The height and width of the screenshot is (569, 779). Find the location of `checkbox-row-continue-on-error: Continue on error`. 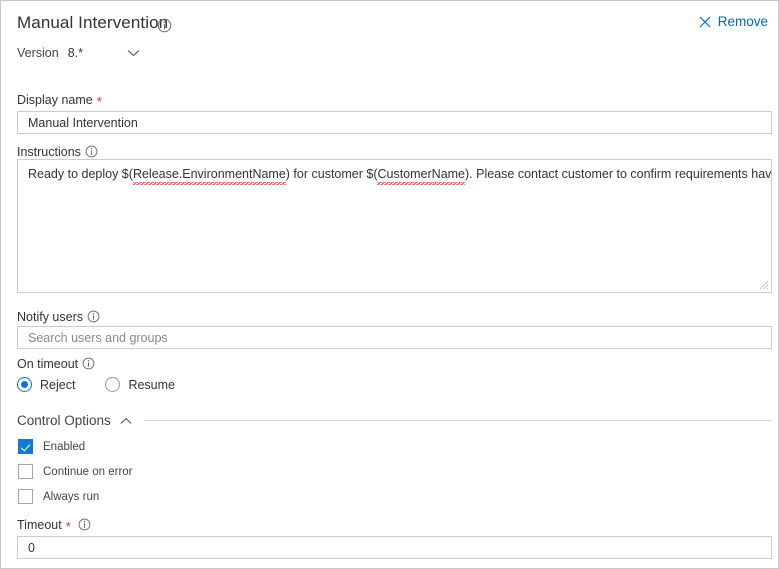

checkbox-row-continue-on-error: Continue on error is located at coordinates (75, 471).